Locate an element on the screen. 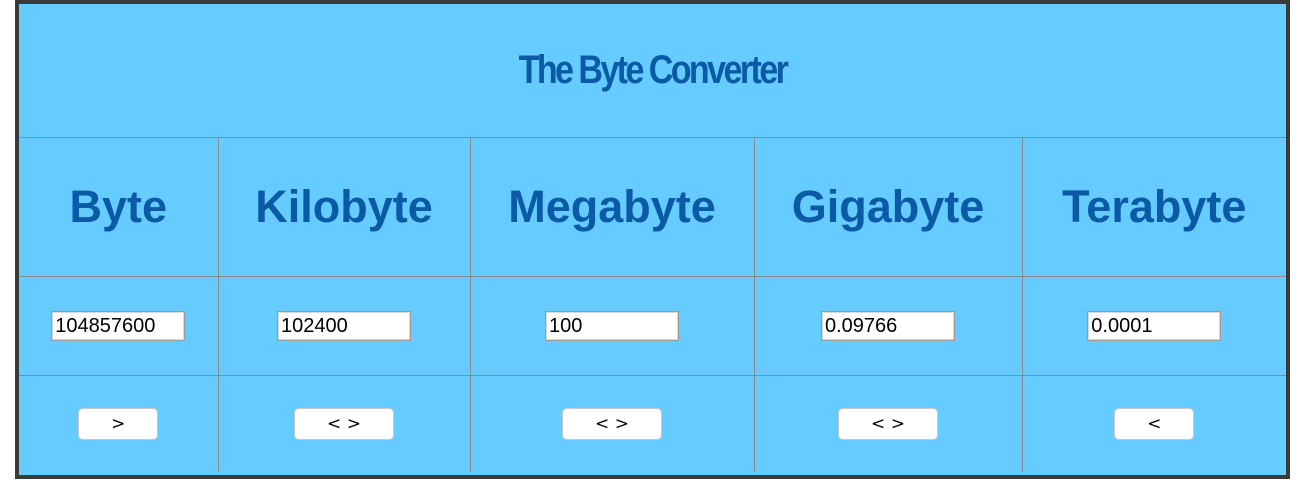 Image resolution: width=1314 pixels, height=488 pixels. page-title: The Byte Converter is located at coordinates (653, 70).